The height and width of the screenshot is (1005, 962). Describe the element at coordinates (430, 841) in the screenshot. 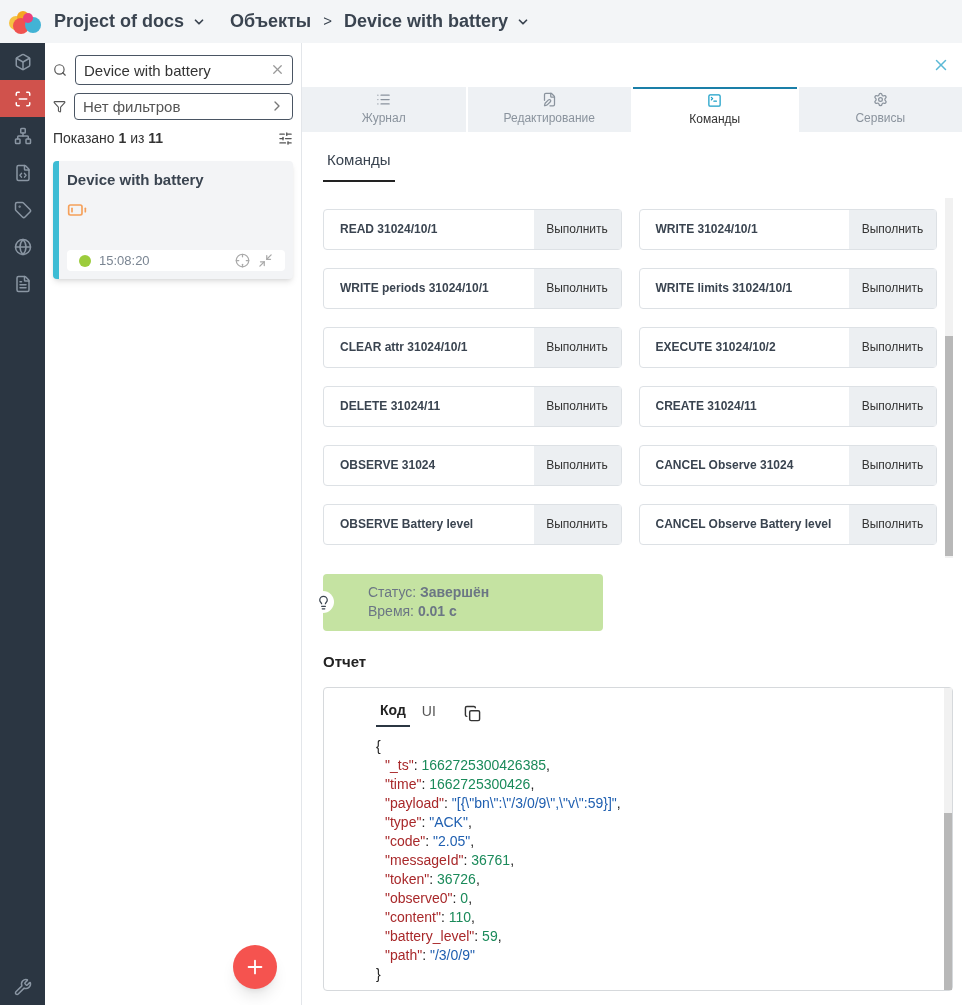

I see `code-line: "code": "2.05",` at that location.